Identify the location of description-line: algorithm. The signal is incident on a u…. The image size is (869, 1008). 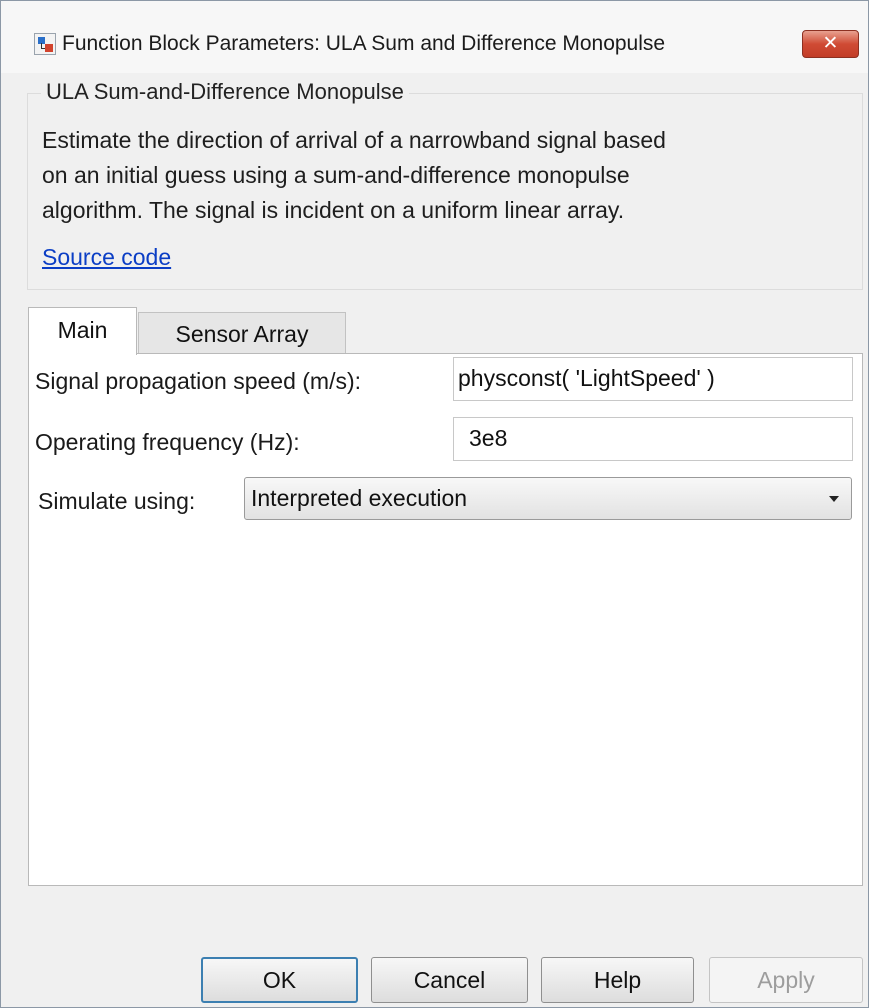
(333, 210).